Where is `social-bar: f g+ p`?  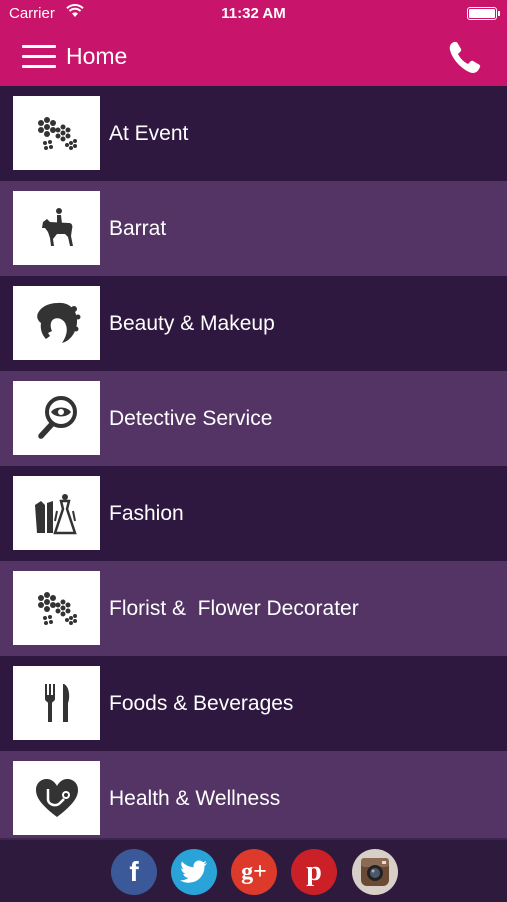 social-bar: f g+ p is located at coordinates (253, 870).